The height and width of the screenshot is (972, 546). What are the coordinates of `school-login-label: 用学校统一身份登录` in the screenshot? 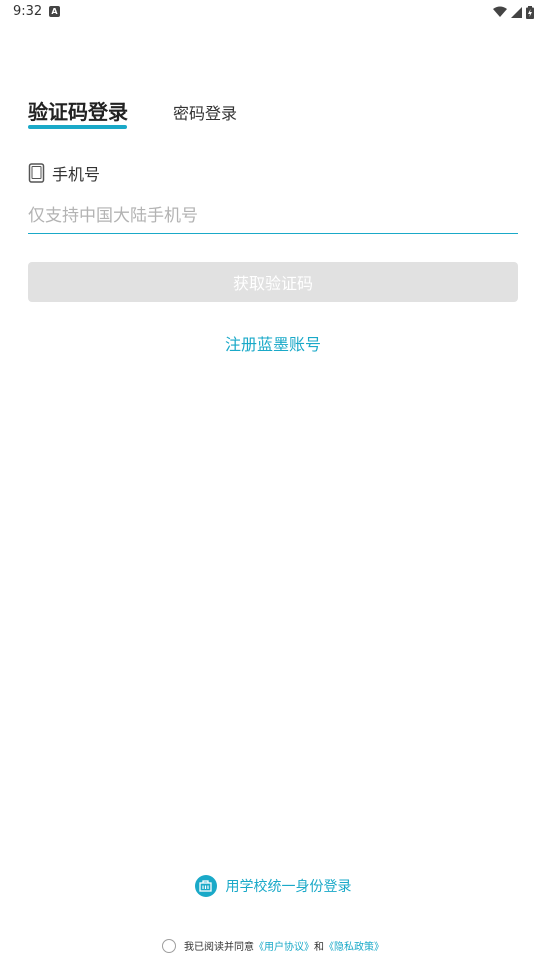 It's located at (288, 887).